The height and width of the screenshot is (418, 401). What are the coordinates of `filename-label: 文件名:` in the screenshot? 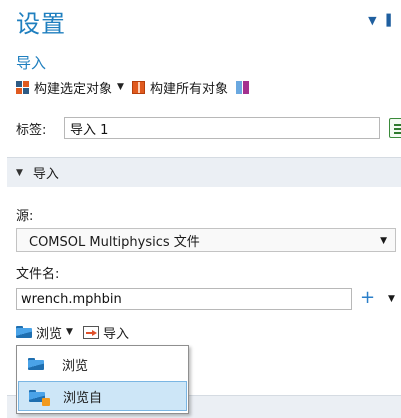 It's located at (38, 274).